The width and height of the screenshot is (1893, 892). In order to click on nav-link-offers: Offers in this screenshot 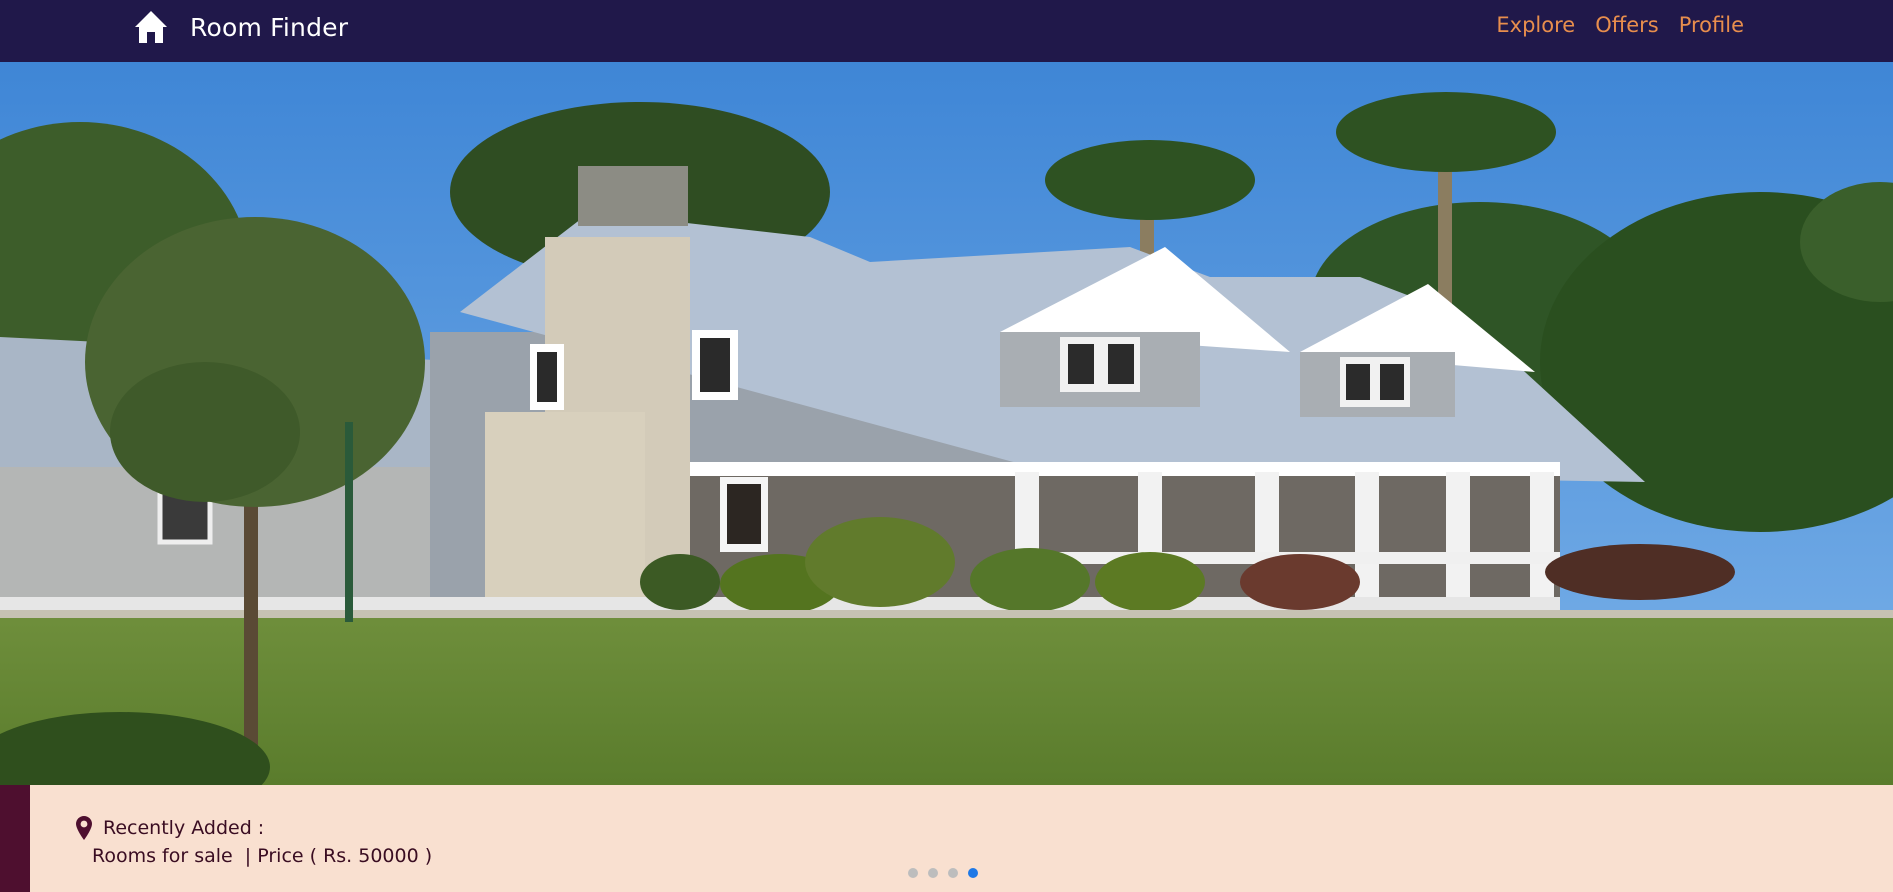, I will do `click(1627, 25)`.